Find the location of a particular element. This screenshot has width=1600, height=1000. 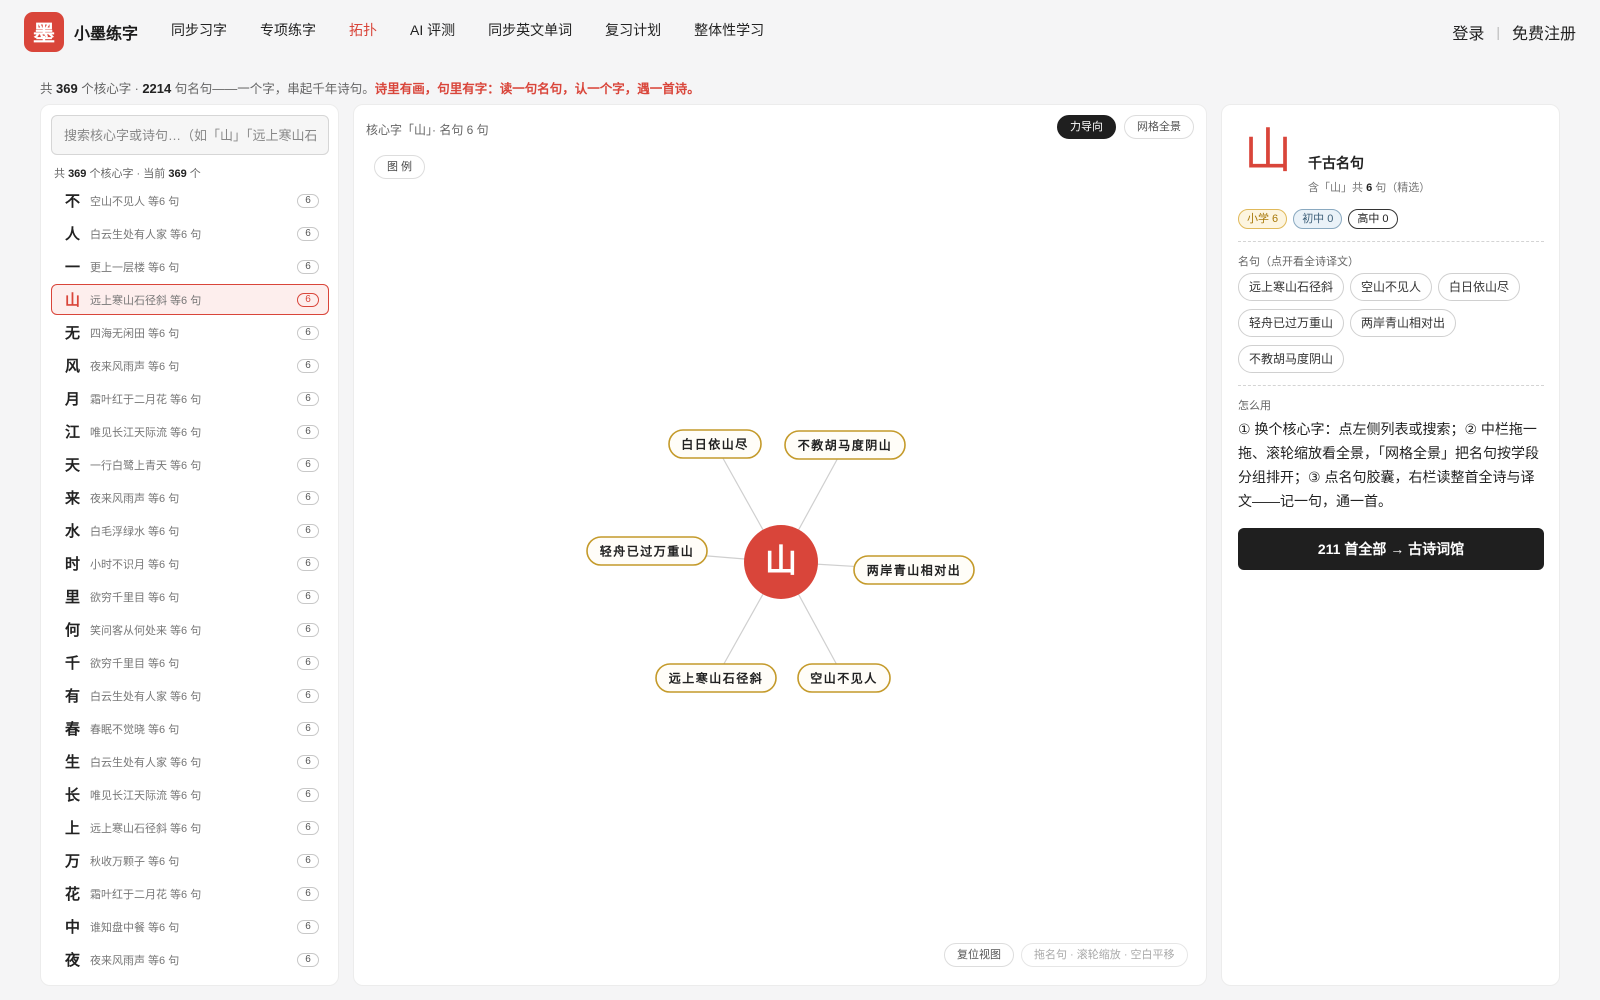

grid-overview-button: 网格全景 is located at coordinates (1159, 127).